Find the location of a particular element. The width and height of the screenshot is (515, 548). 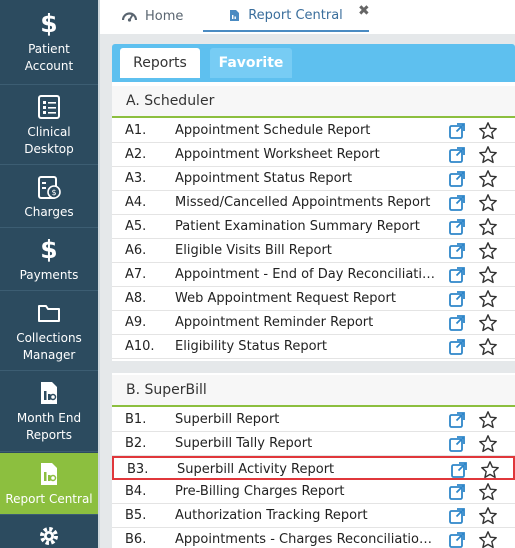

charges-icon: $ is located at coordinates (49, 187).